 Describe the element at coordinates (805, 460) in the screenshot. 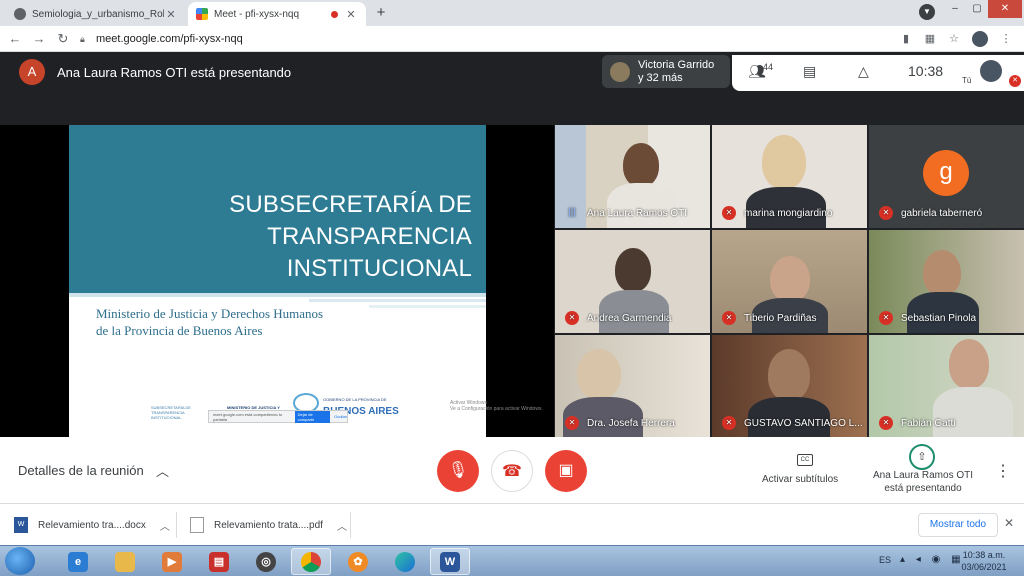

I see `captions-icon: CC` at that location.